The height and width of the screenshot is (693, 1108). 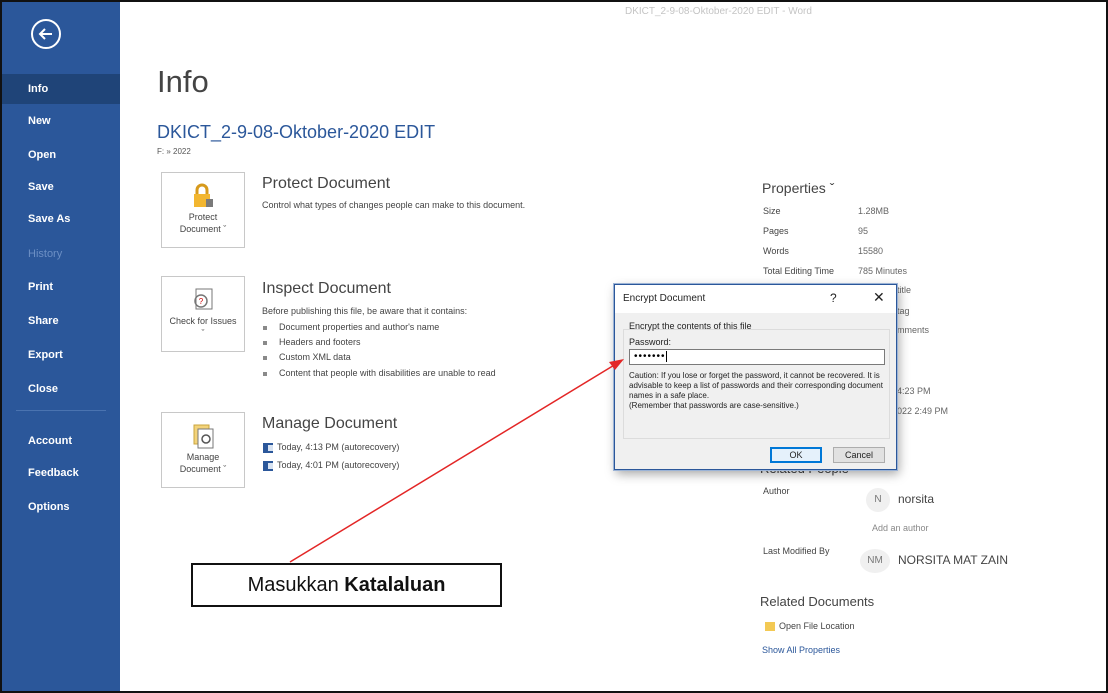 What do you see at coordinates (296, 585) in the screenshot?
I see `callout-text: Masukkan` at bounding box center [296, 585].